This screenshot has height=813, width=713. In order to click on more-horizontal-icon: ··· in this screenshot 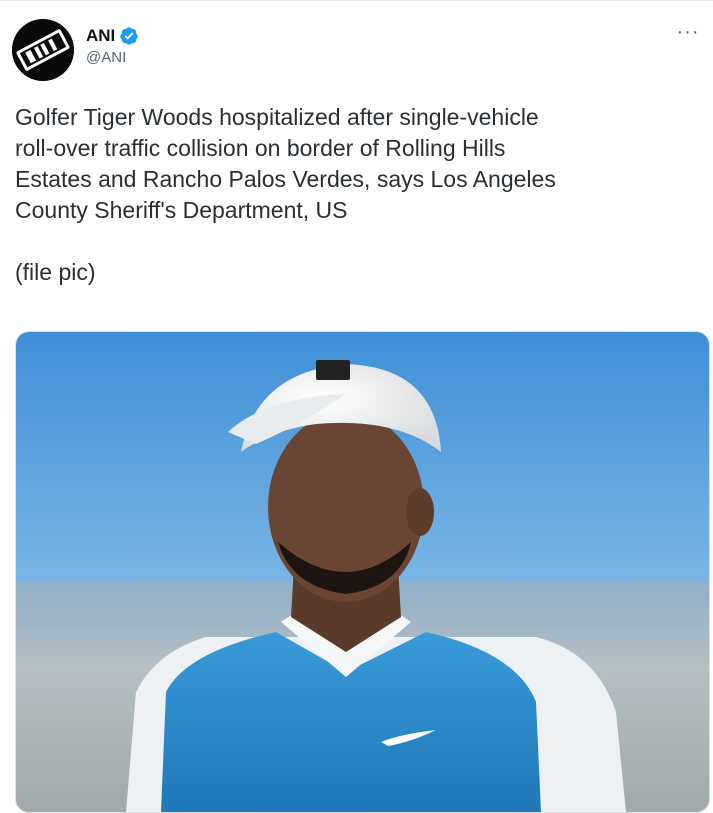, I will do `click(688, 31)`.